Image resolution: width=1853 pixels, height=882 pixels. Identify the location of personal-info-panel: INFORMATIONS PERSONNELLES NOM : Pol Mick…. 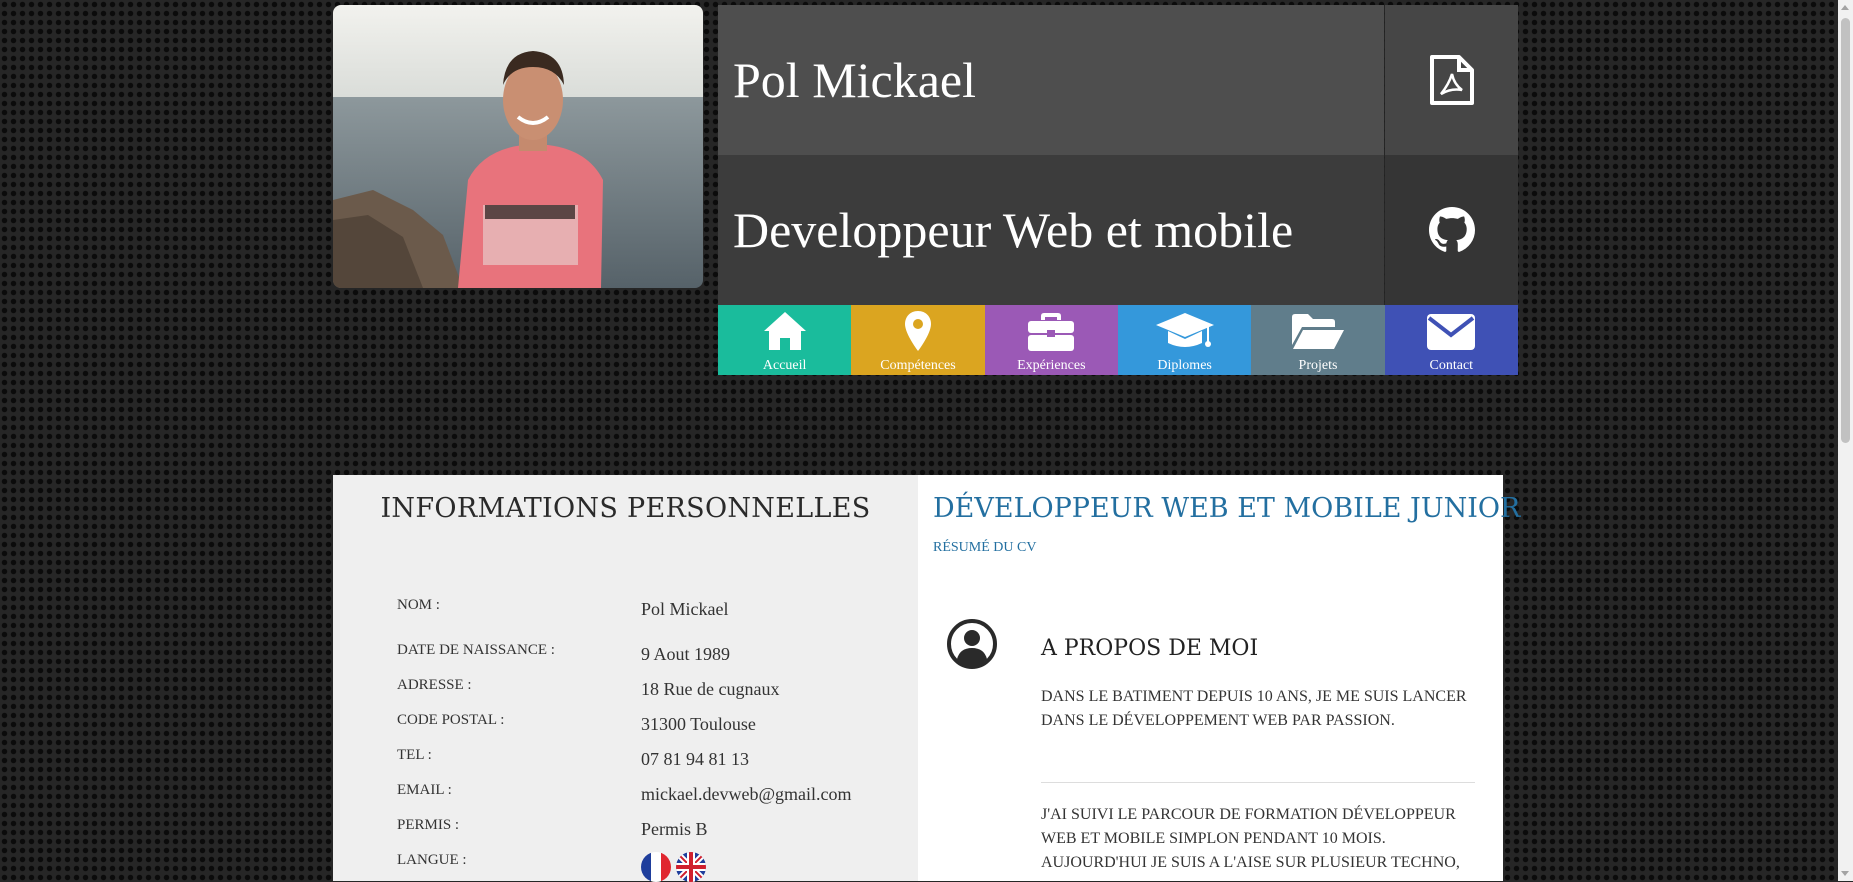
(625, 678).